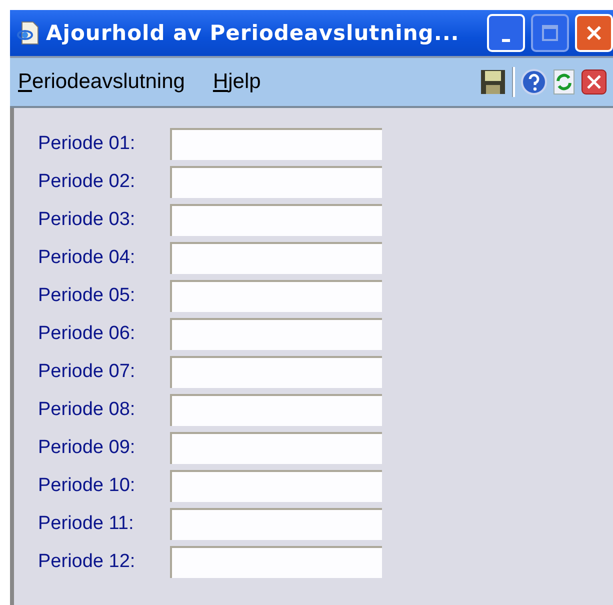 This screenshot has width=613, height=605. I want to click on maximize-button, so click(550, 33).